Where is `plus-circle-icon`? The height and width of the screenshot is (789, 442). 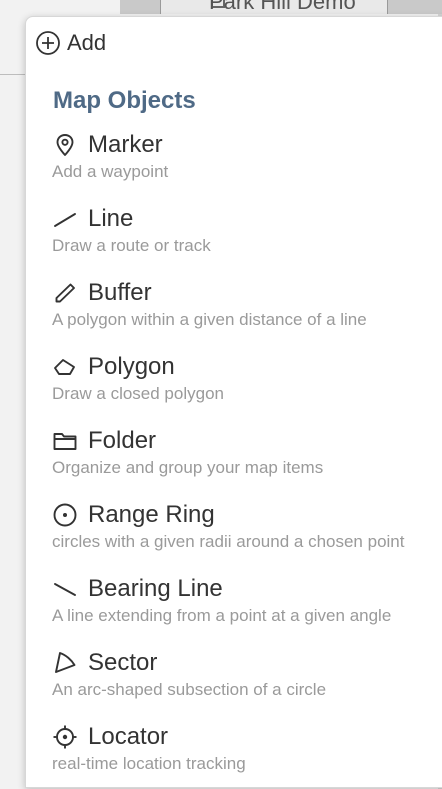
plus-circle-icon is located at coordinates (48, 43).